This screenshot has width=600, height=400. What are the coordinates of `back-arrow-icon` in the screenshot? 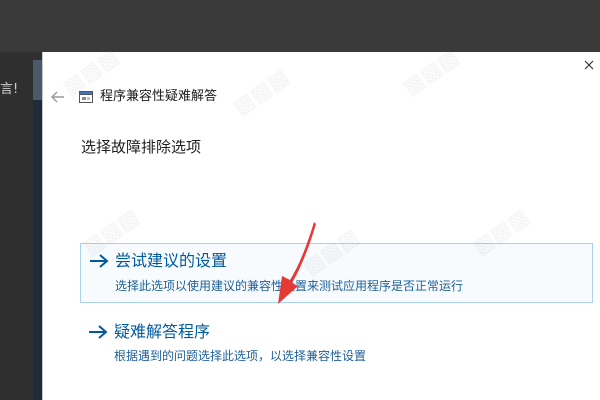 It's located at (57, 97).